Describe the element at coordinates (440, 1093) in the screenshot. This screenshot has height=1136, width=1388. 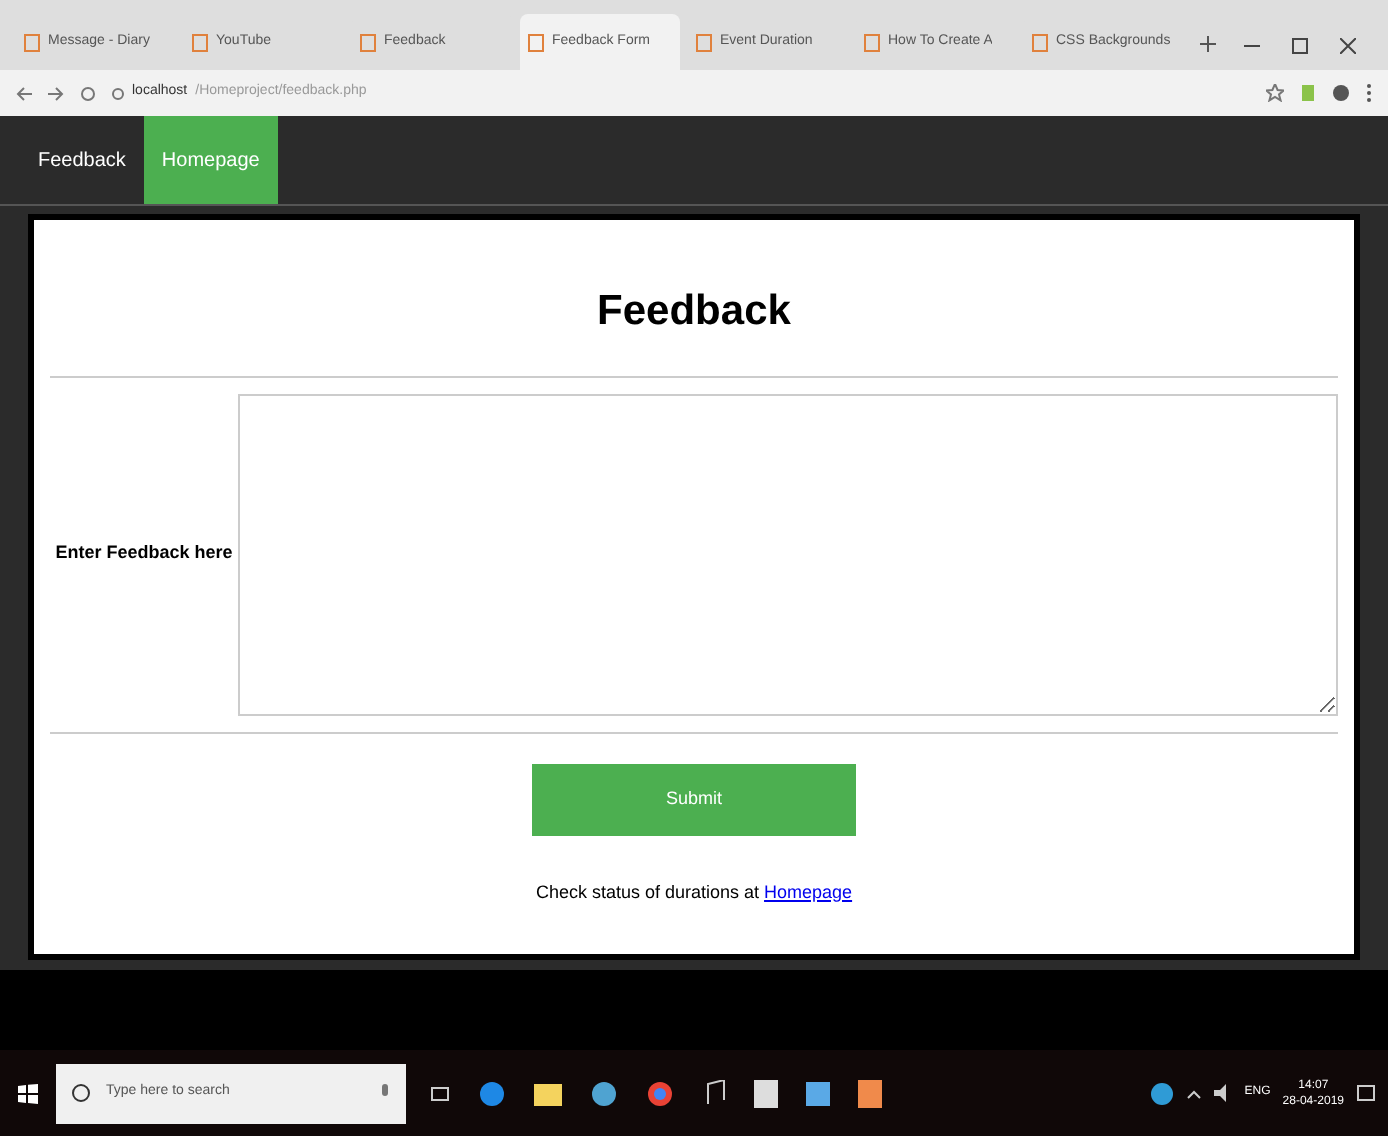
I see `task-view-icon` at that location.